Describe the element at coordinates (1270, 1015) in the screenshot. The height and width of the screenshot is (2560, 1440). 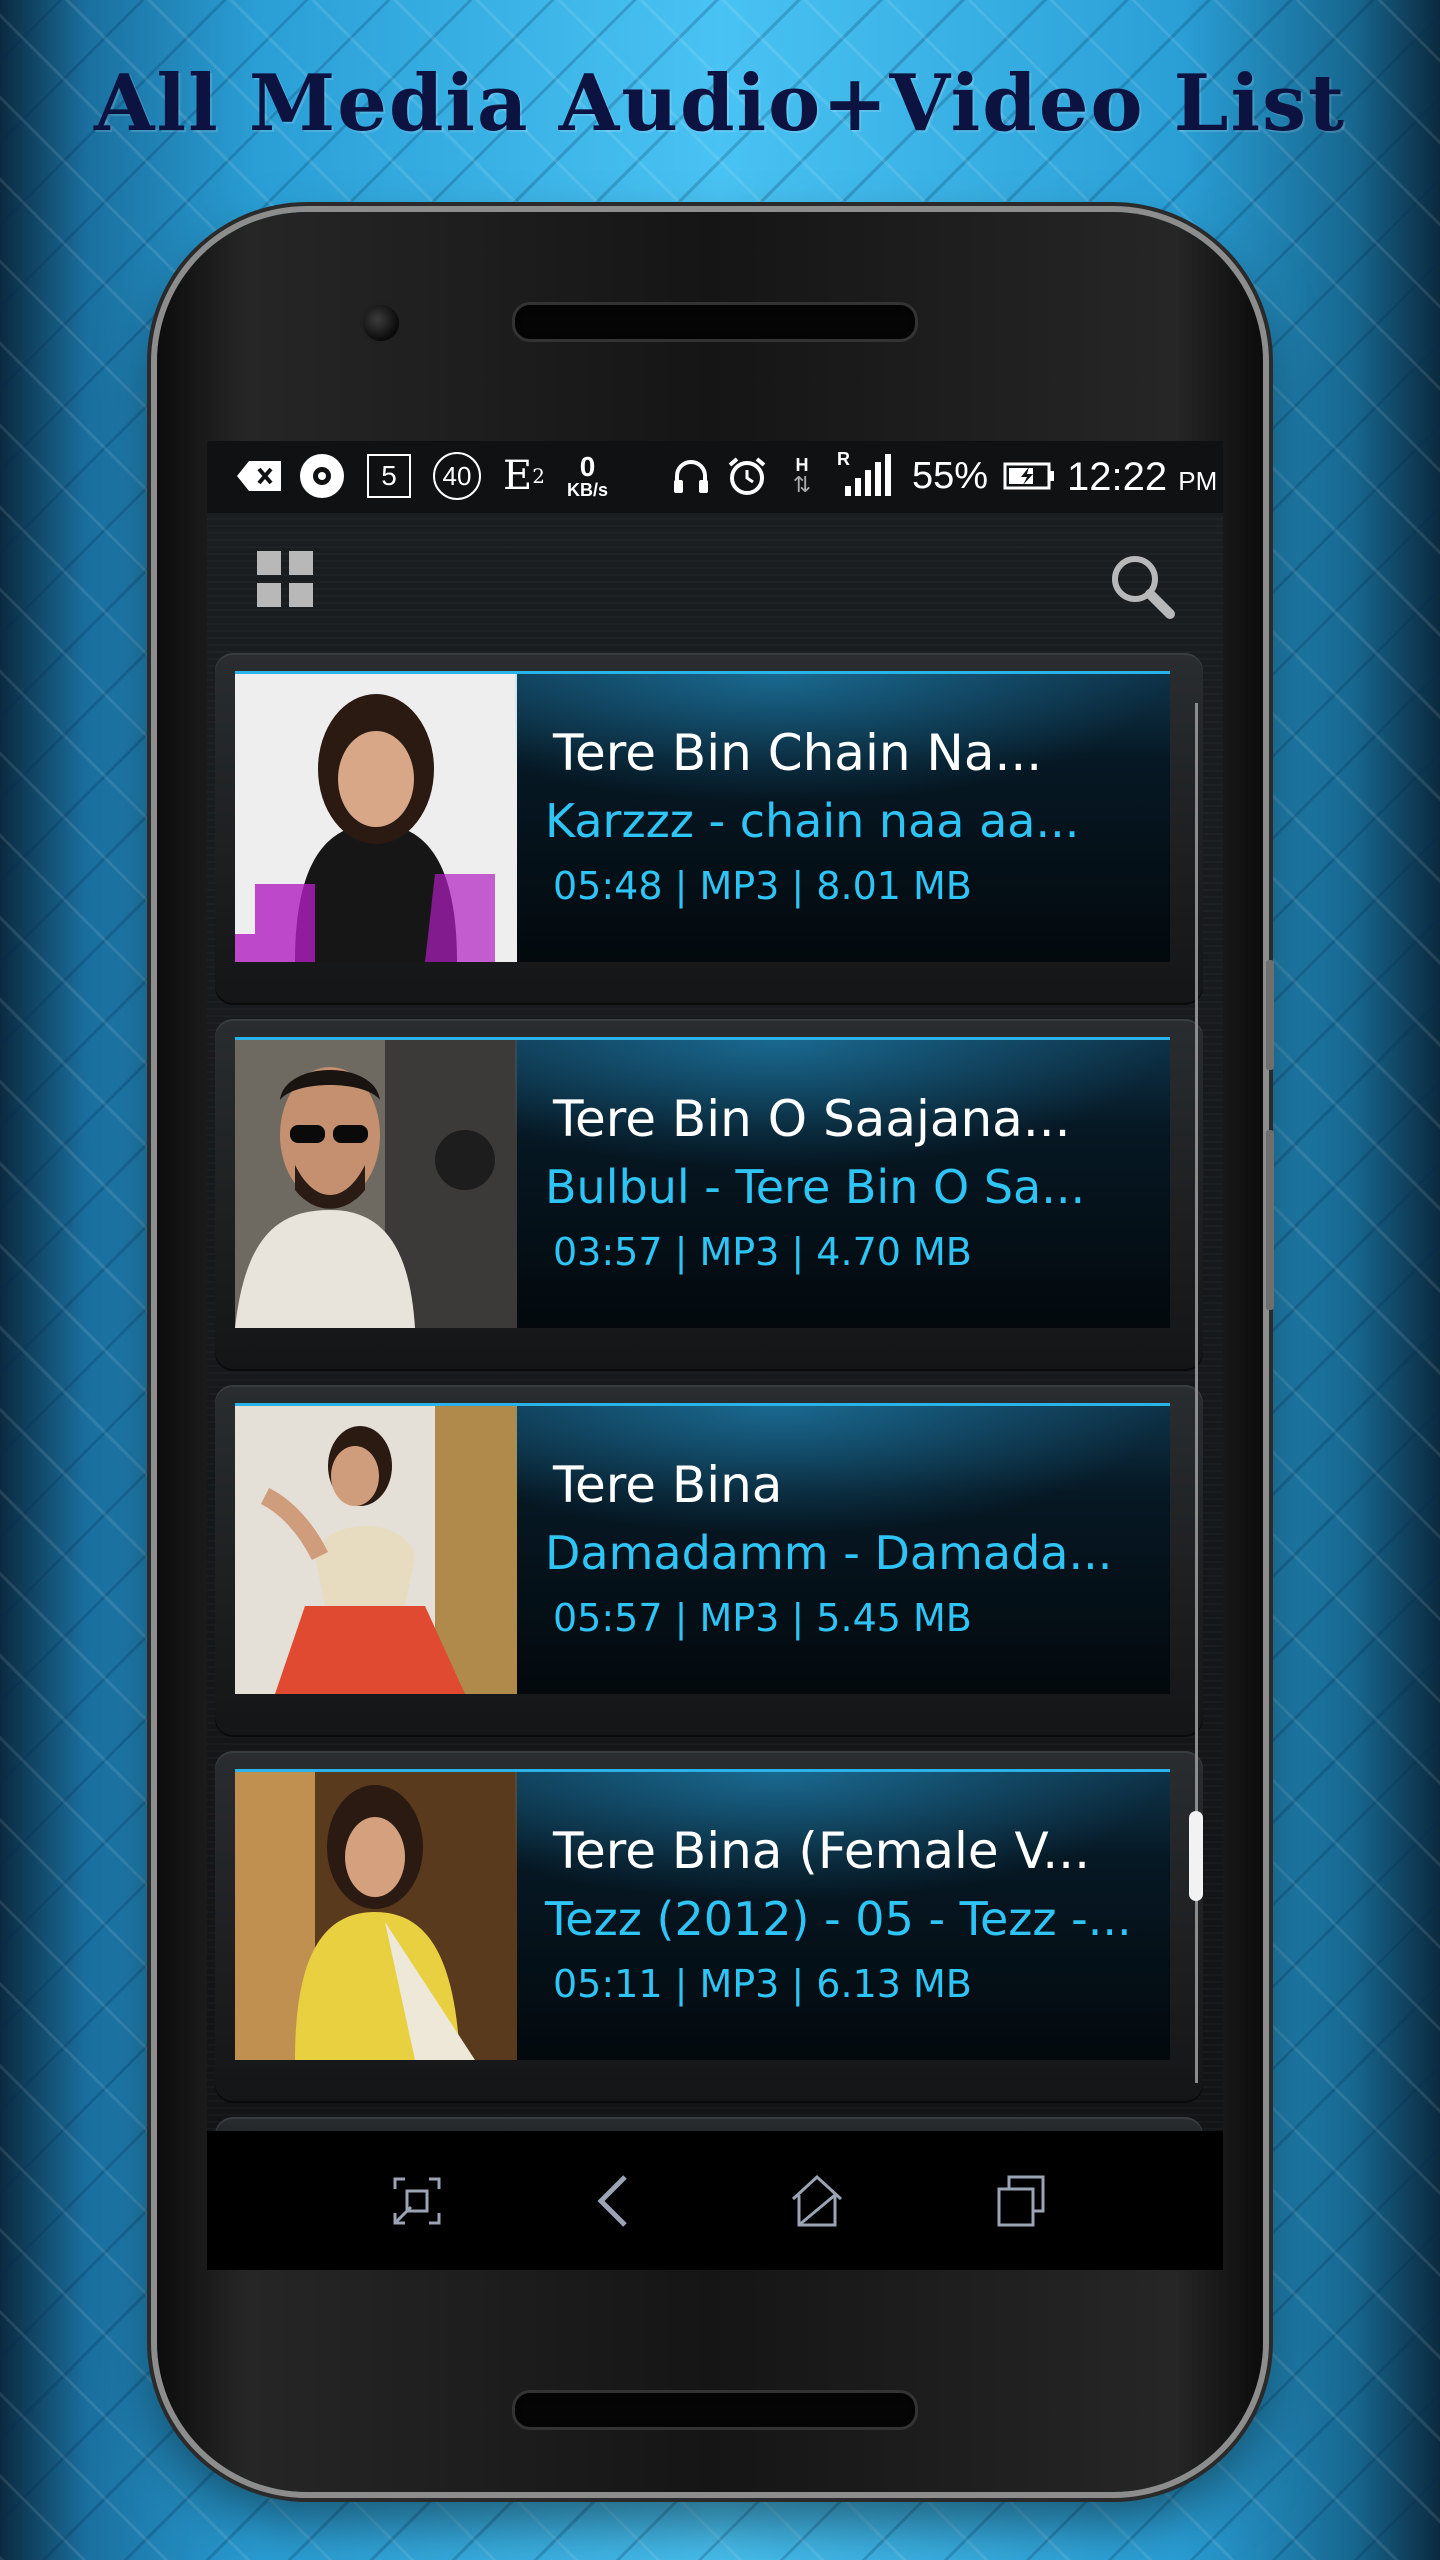
I see `volume-button` at that location.